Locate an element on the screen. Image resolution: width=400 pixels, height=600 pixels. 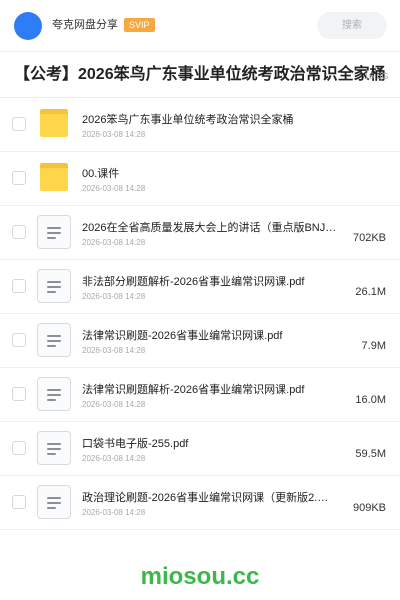
file-size: 7.9M is located at coordinates (373, 346).